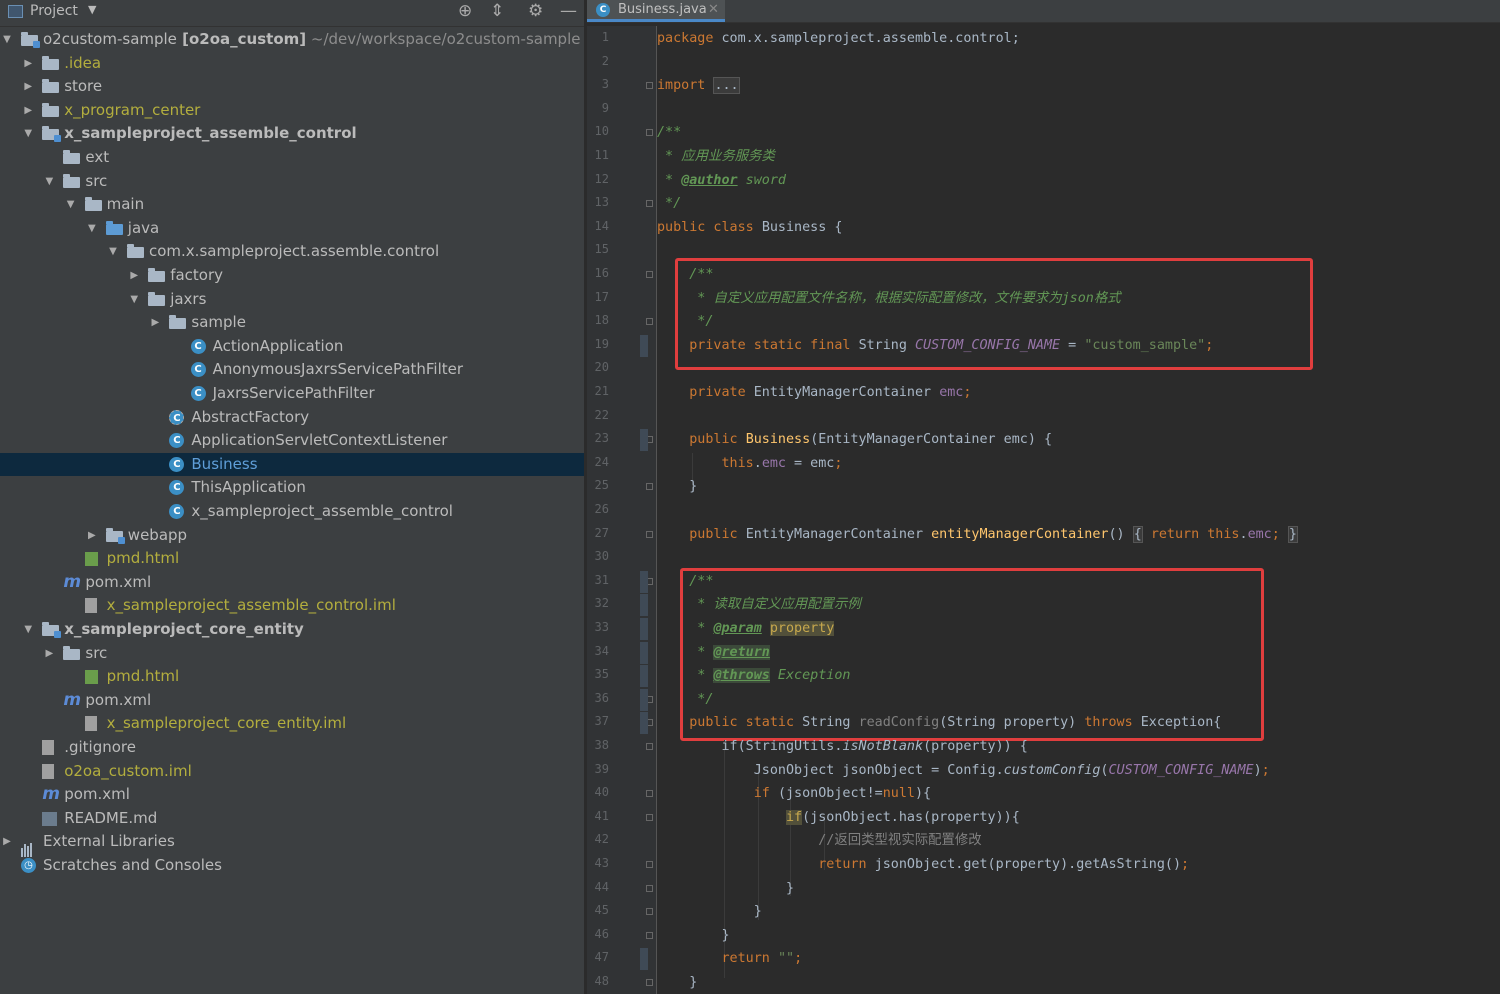  Describe the element at coordinates (716, 157) in the screenshot. I see `code-line: * 应用业务服务类` at that location.